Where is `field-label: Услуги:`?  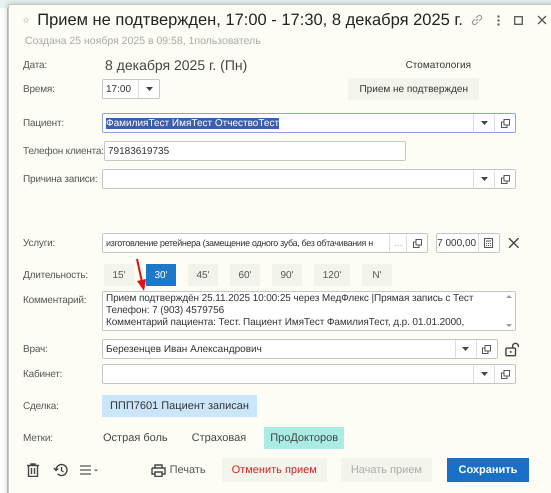 field-label: Услуги: is located at coordinates (39, 243).